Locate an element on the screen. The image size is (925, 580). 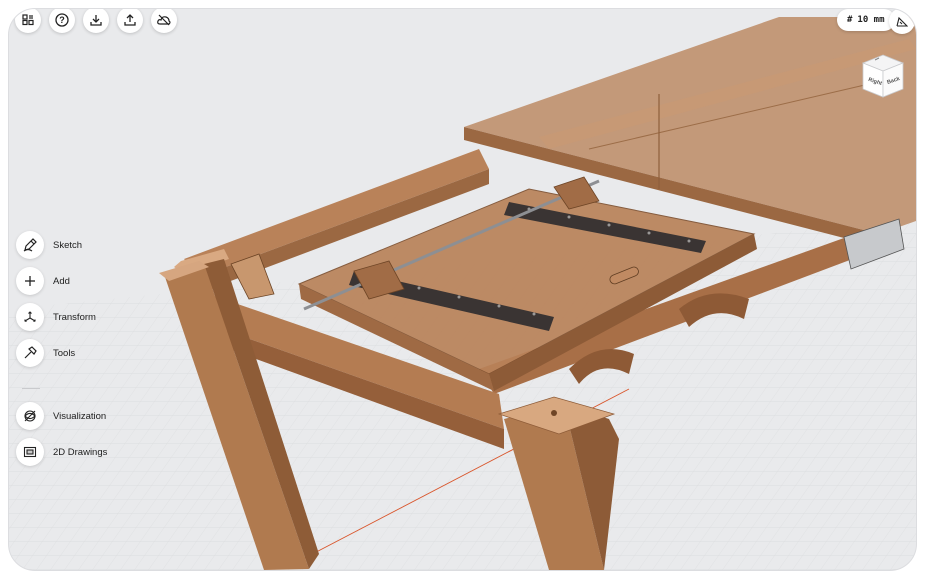
download-icon is located at coordinates (96, 21).